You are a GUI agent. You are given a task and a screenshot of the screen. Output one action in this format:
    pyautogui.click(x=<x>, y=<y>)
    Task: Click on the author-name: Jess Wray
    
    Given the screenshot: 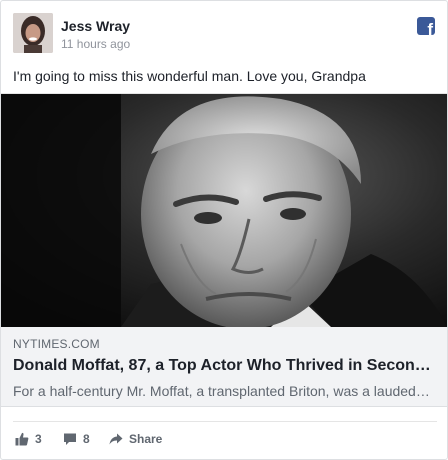 What is the action you would take?
    pyautogui.click(x=95, y=26)
    